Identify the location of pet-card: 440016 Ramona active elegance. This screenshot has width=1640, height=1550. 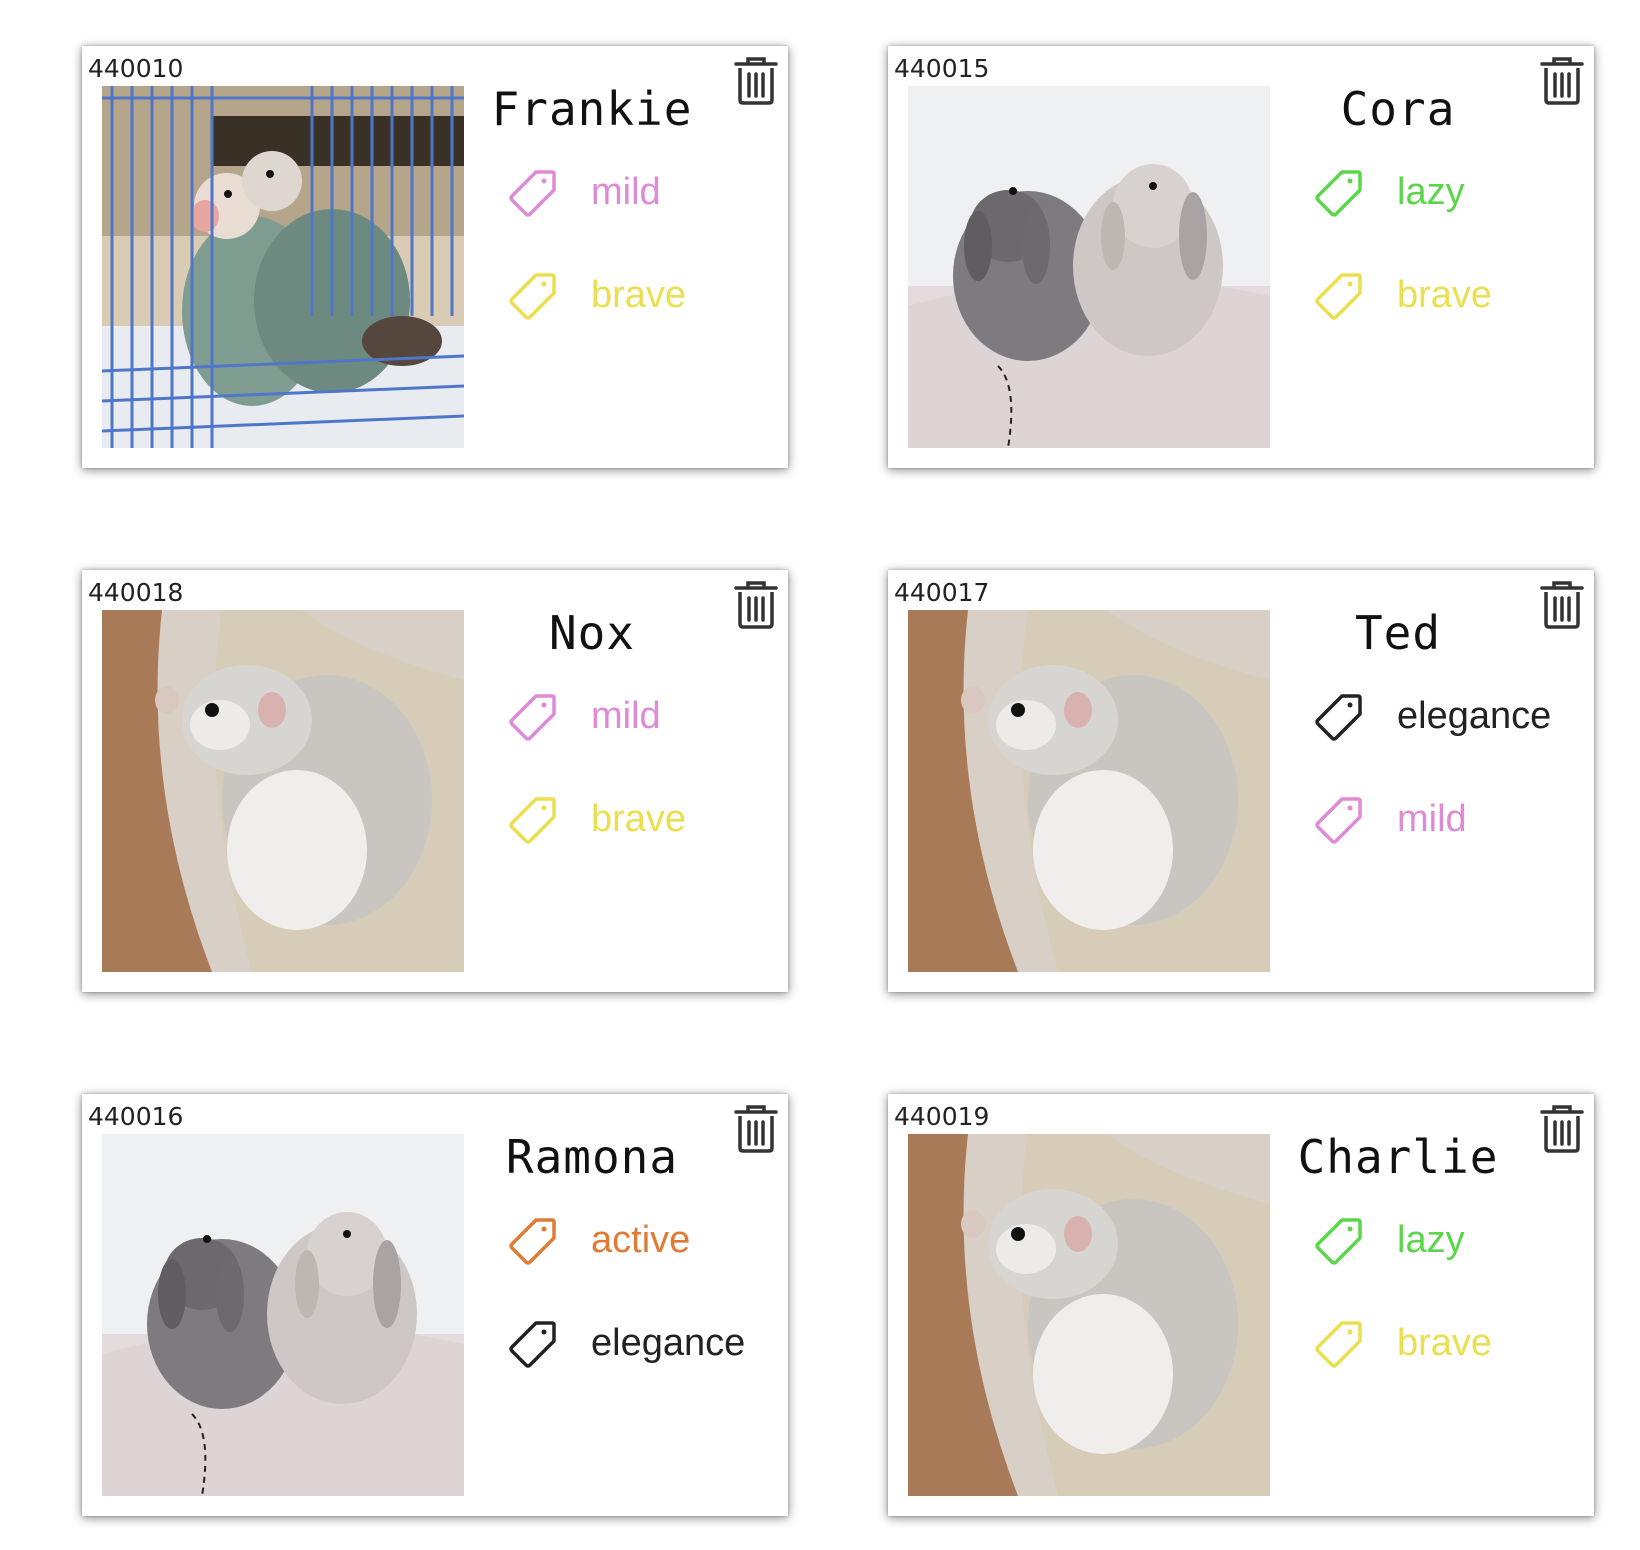
(435, 1305).